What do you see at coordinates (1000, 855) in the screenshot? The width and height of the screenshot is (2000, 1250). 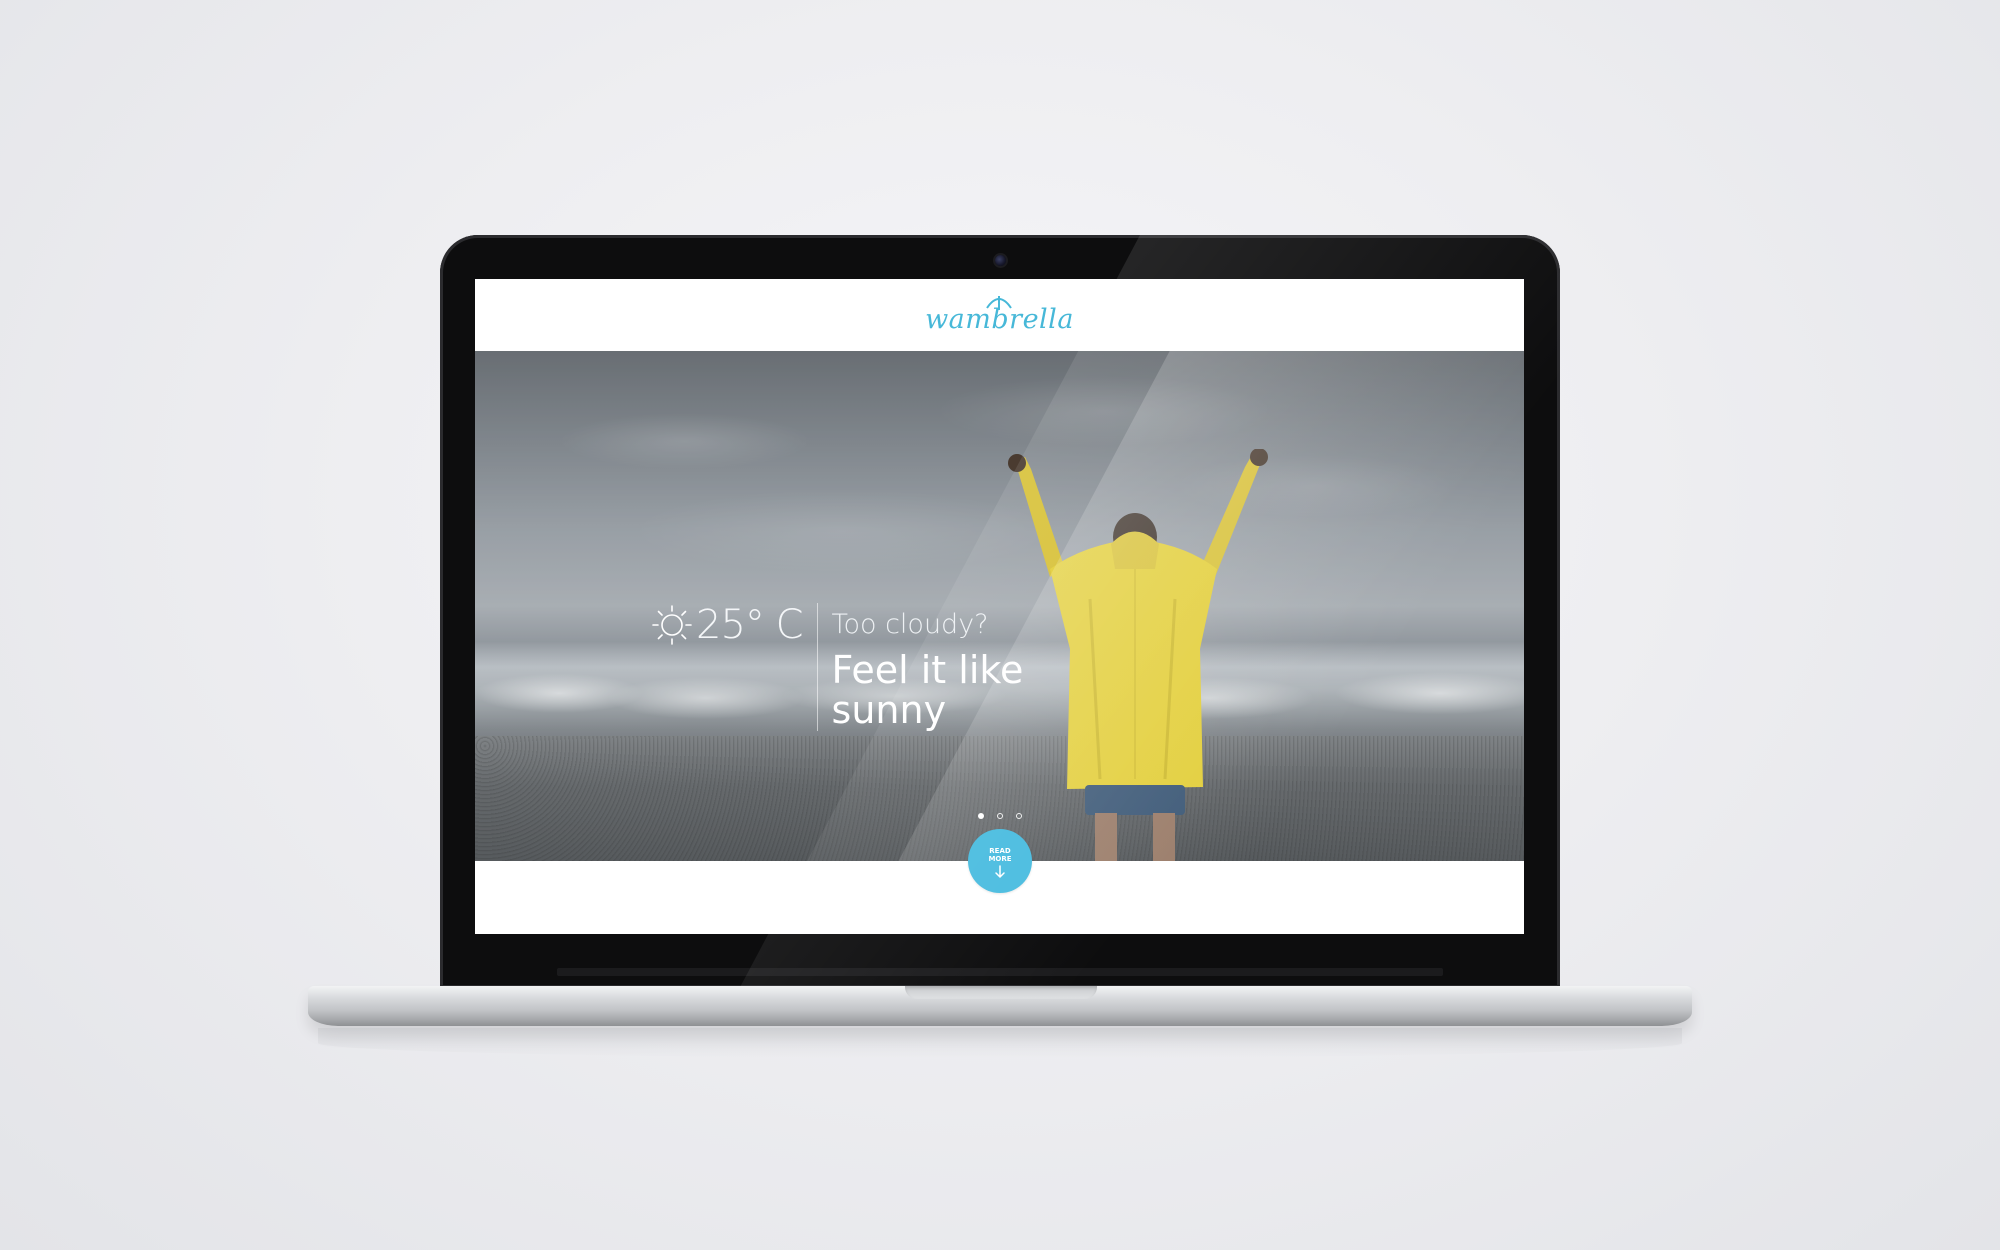 I see `read-more-label: READ MORE` at bounding box center [1000, 855].